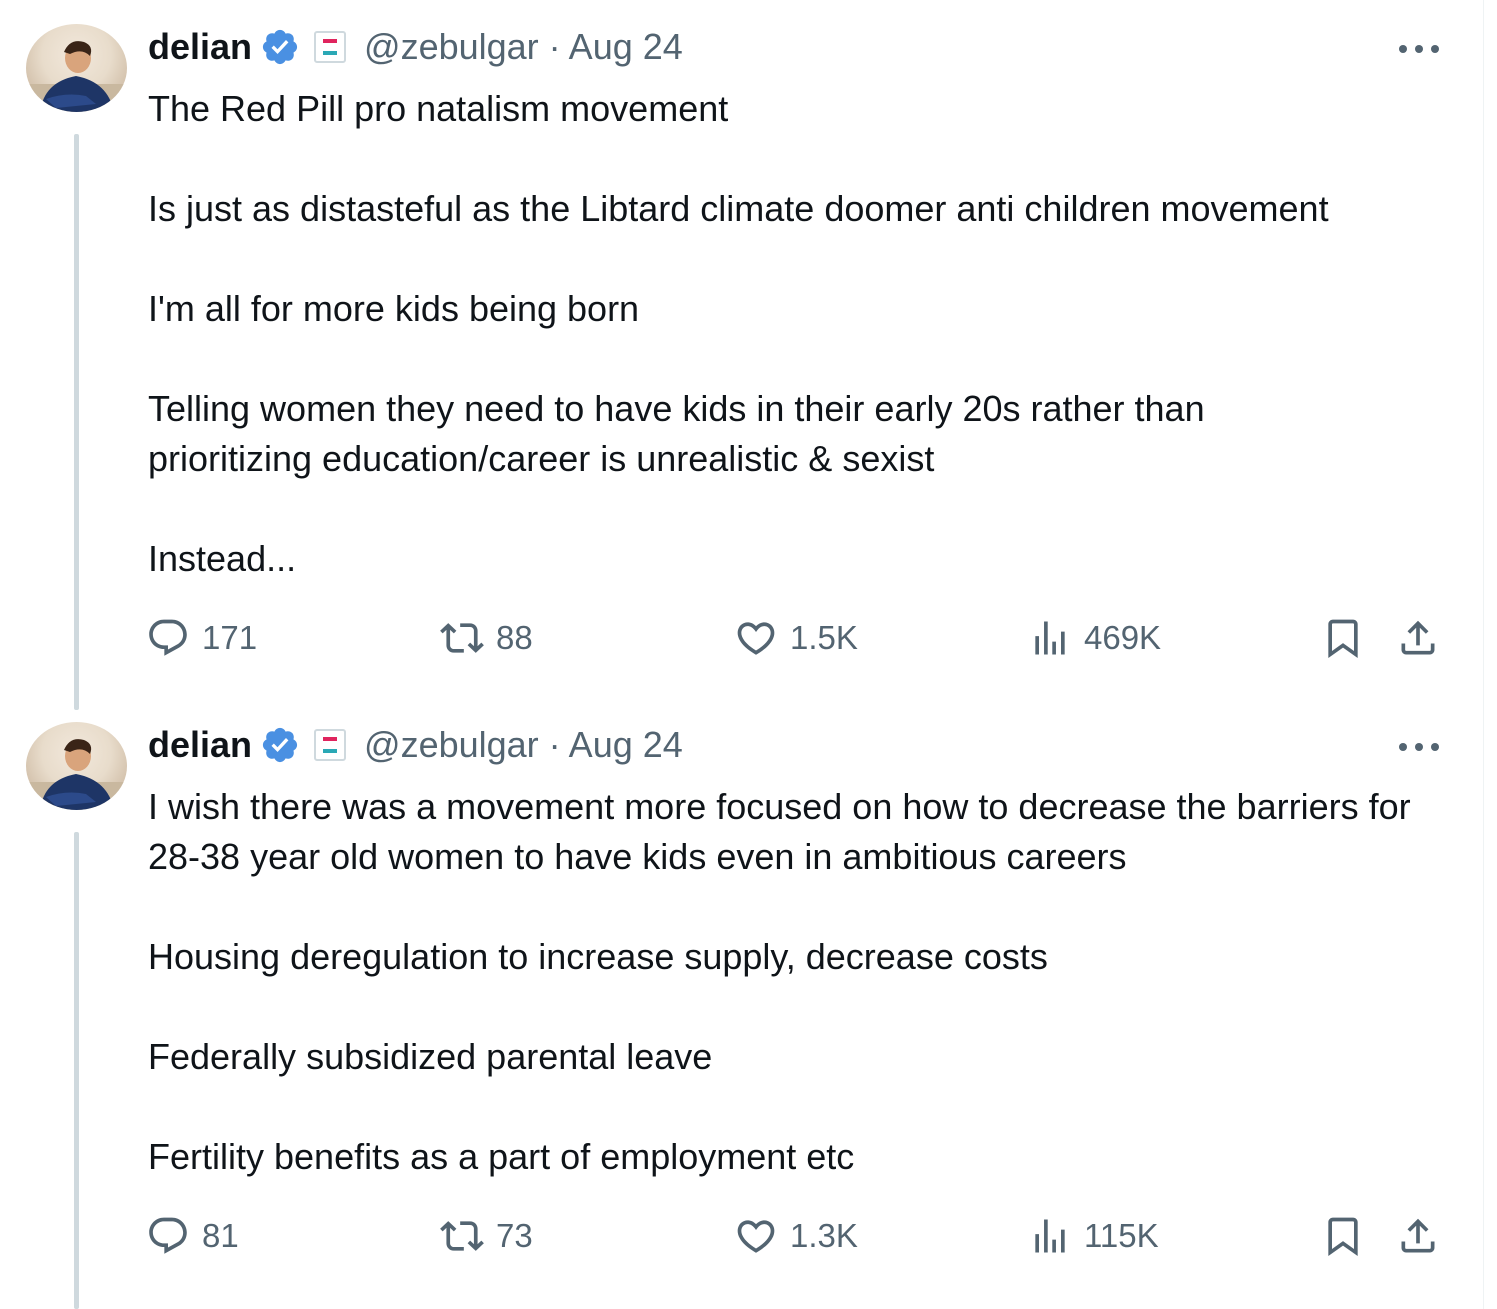 Image resolution: width=1497 pixels, height=1309 pixels. I want to click on views-count: 115K, so click(1121, 1235).